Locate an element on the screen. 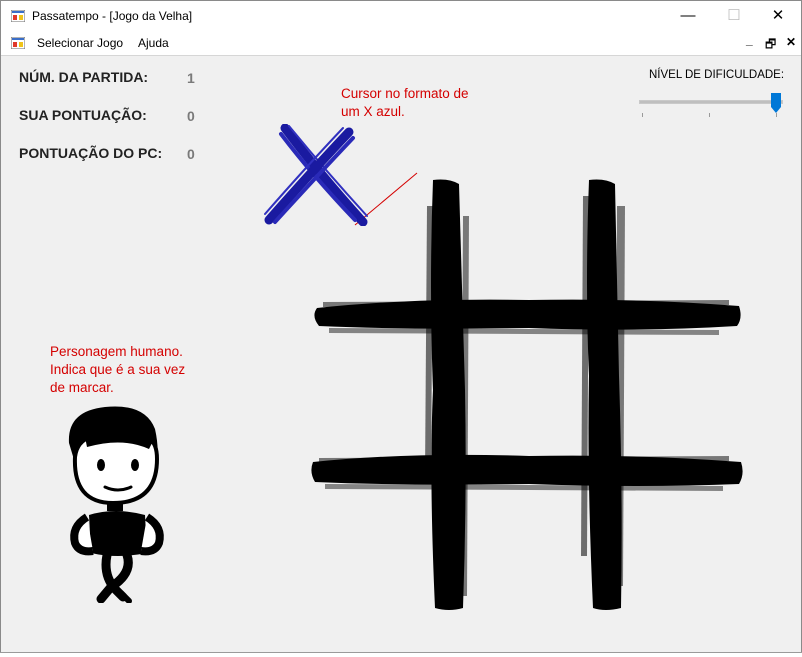 The height and width of the screenshot is (657, 802). status-strip is located at coordinates (401, 654).